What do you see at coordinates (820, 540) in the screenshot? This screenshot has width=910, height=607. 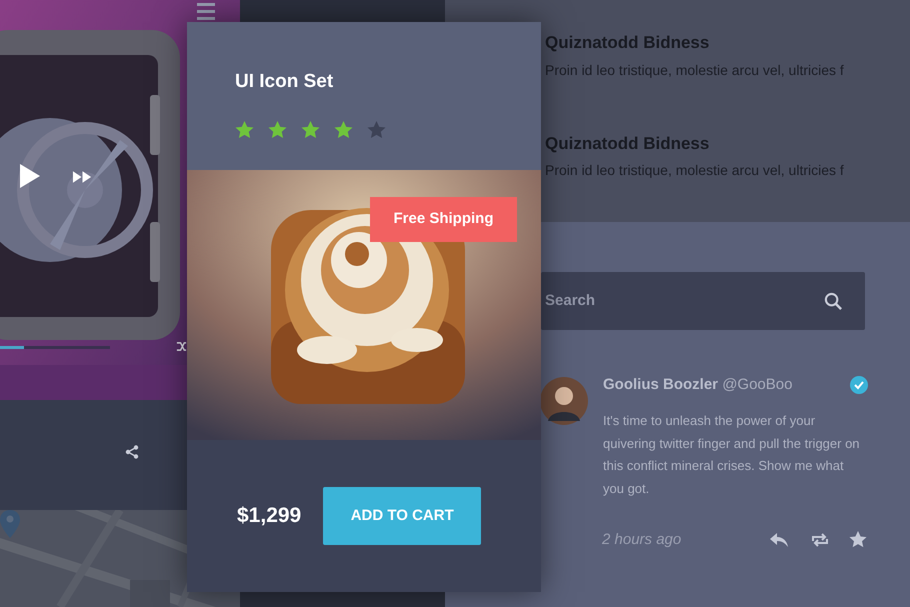 I see `repeat-icon` at bounding box center [820, 540].